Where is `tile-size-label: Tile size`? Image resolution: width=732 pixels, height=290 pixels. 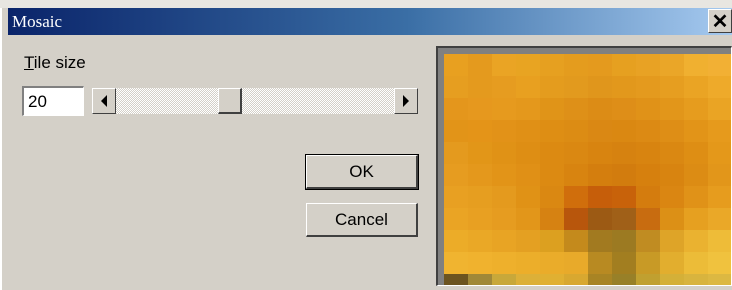 tile-size-label: Tile size is located at coordinates (55, 63).